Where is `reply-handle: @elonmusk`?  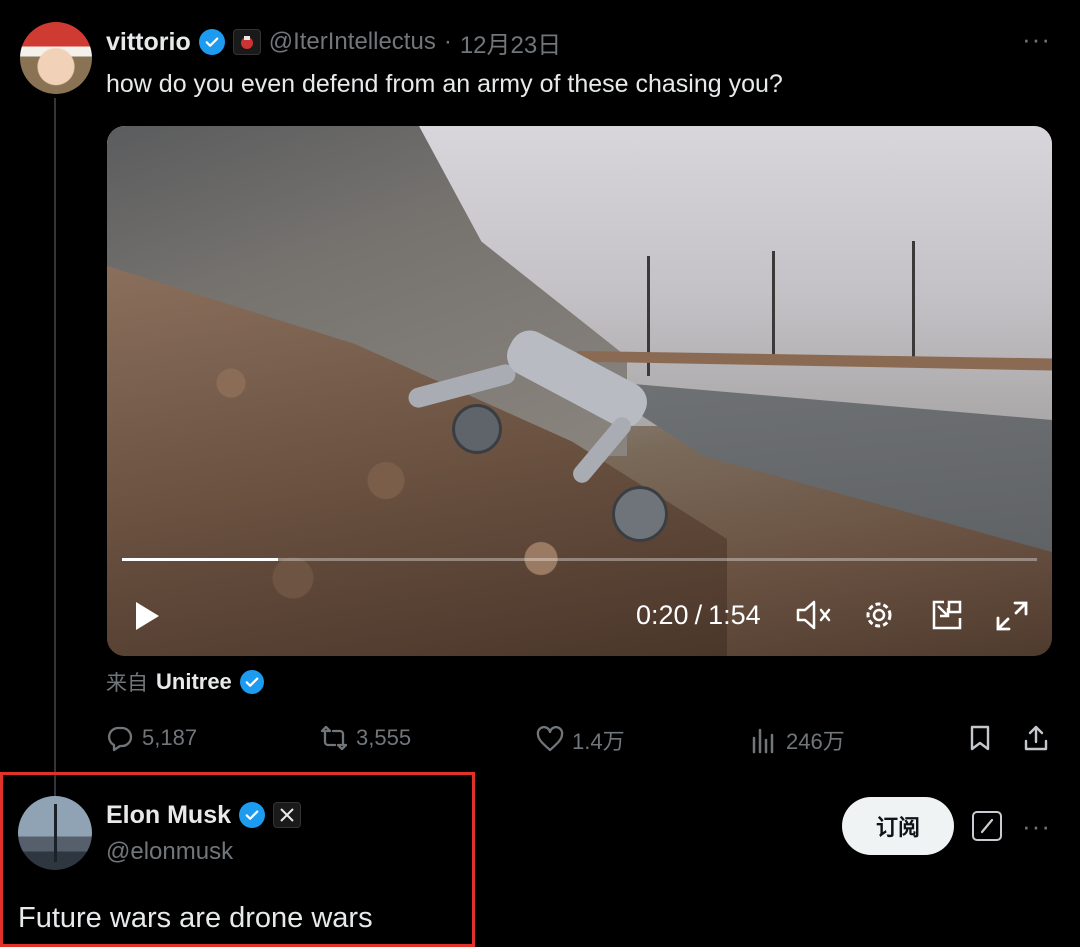 reply-handle: @elonmusk is located at coordinates (169, 852).